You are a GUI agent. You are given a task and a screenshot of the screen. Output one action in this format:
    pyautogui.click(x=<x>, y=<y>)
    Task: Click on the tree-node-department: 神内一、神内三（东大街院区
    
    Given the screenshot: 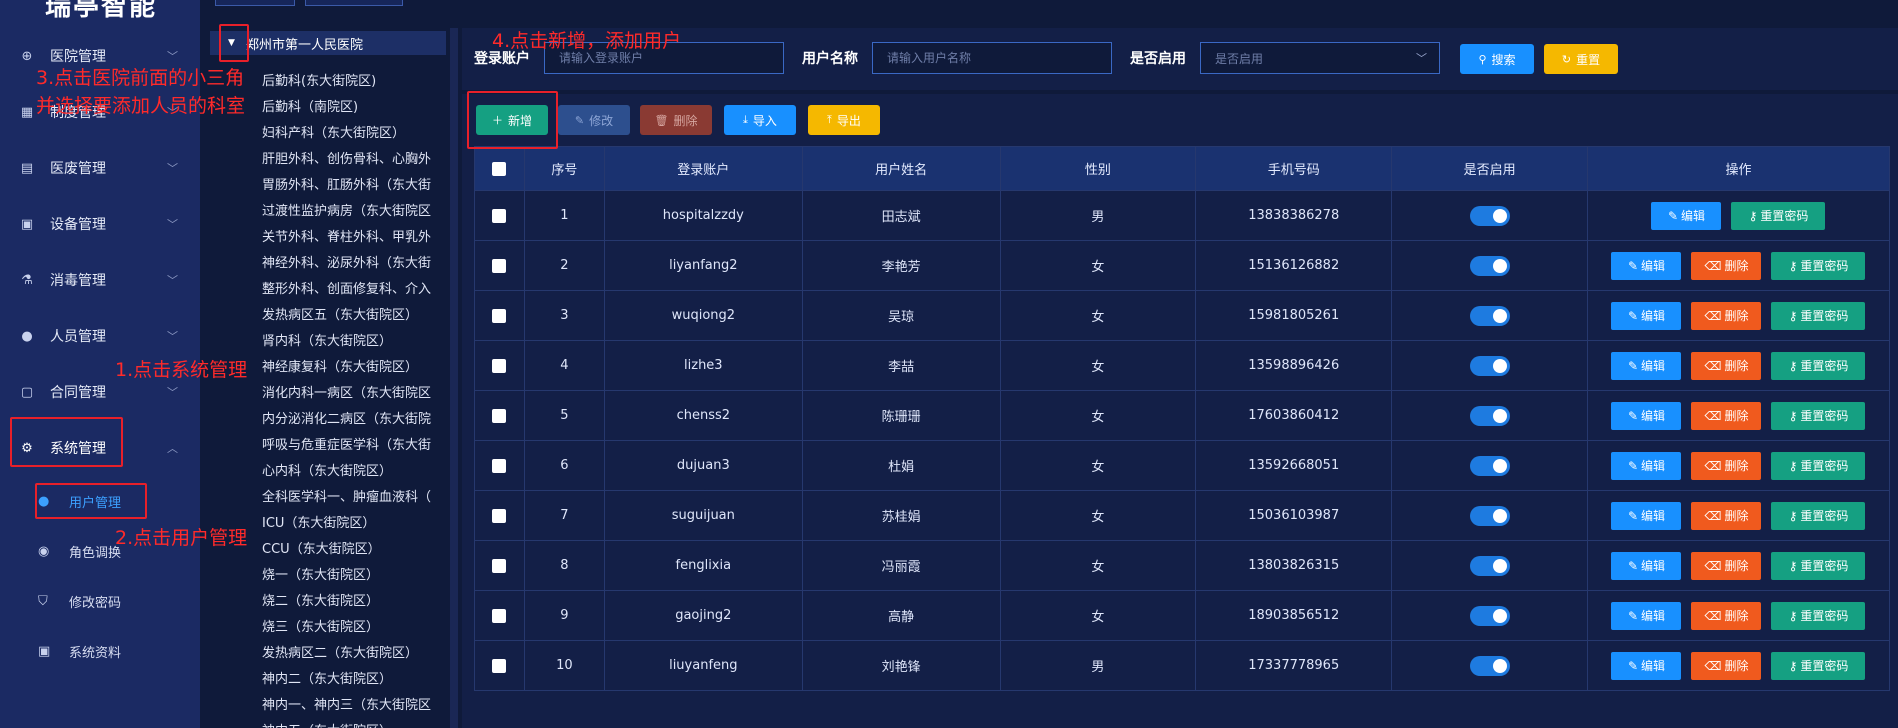 What is the action you would take?
    pyautogui.click(x=346, y=706)
    